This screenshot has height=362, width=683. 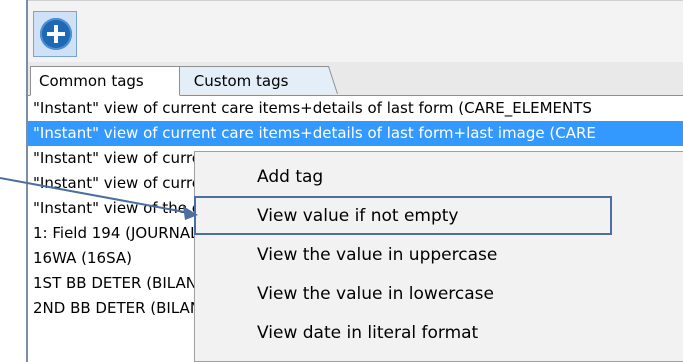 What do you see at coordinates (99, 198) in the screenshot?
I see `annotation-arrow` at bounding box center [99, 198].